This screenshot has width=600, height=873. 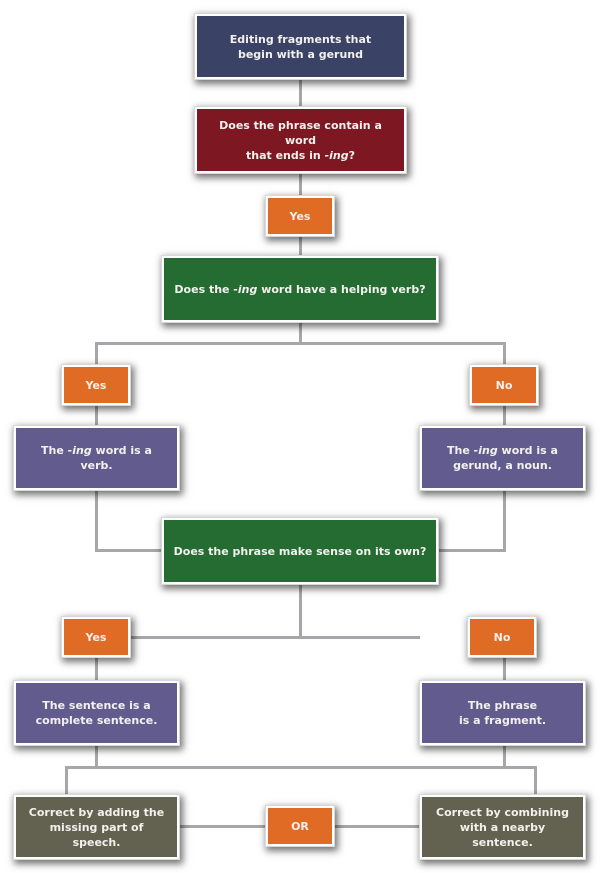 I want to click on result-gerund-italic: -ing, so click(x=485, y=450).